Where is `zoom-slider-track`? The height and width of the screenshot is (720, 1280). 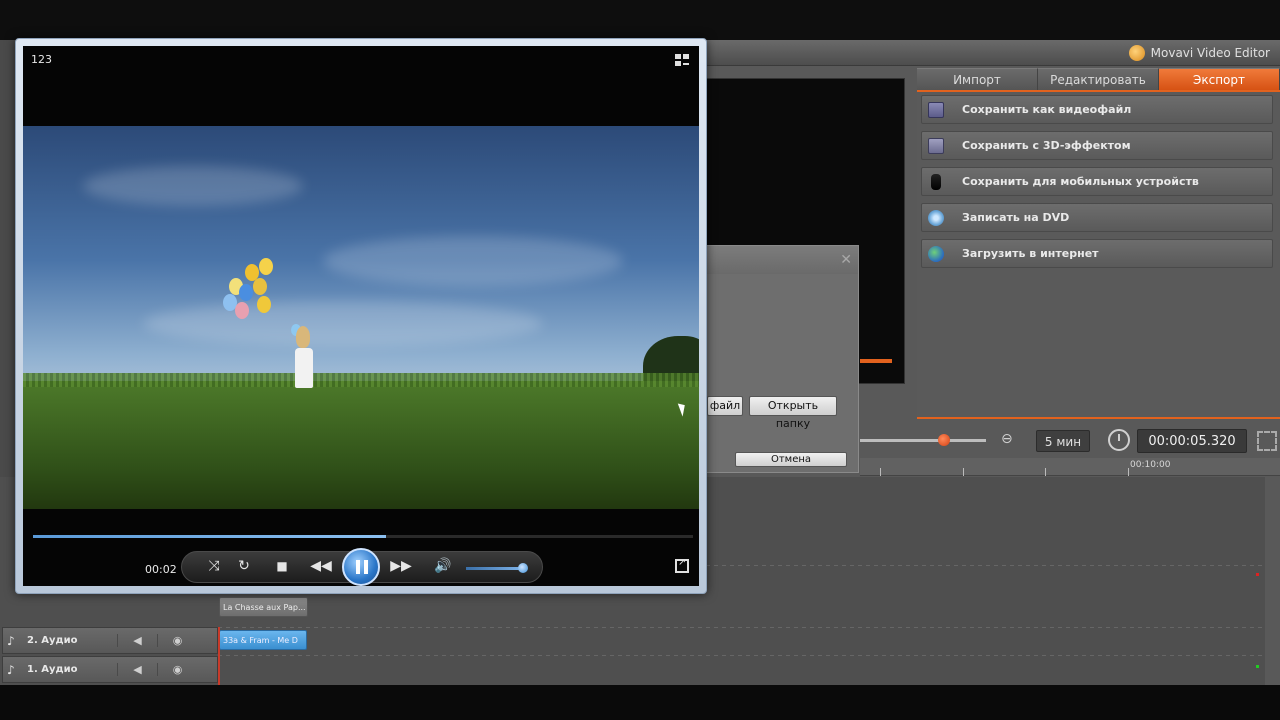 zoom-slider-track is located at coordinates (923, 440).